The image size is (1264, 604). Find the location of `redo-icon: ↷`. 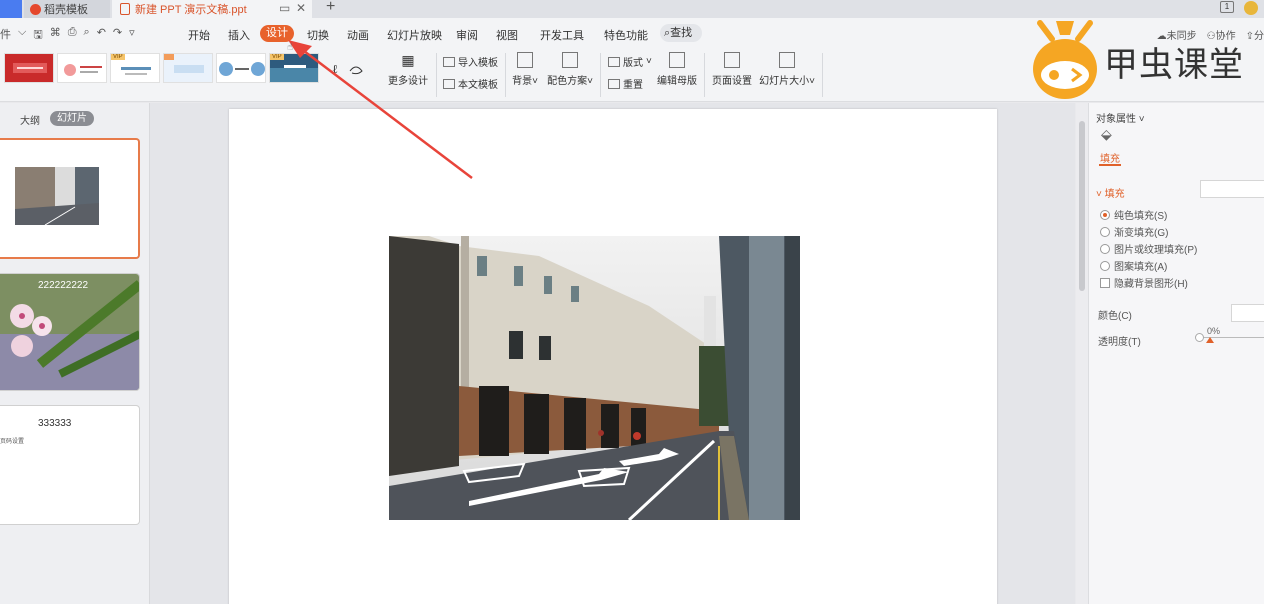

redo-icon: ↷ is located at coordinates (117, 35).